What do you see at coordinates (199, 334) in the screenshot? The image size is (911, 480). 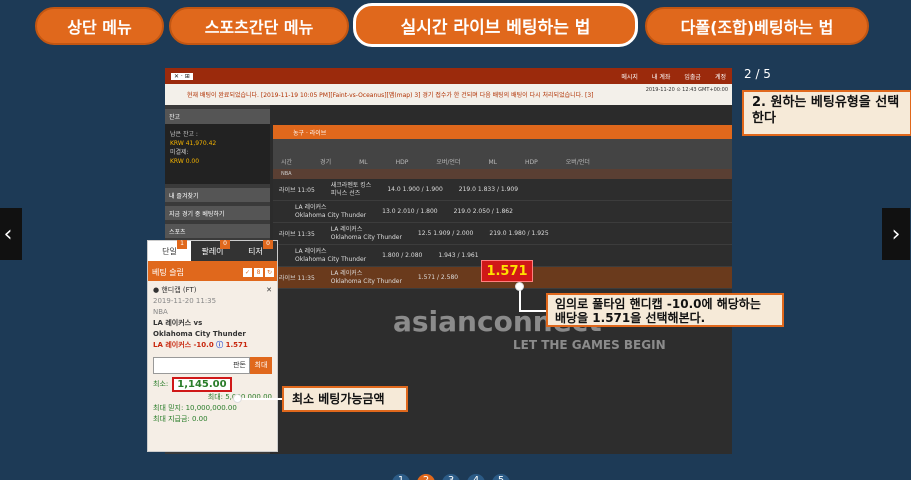 I see `away-team: Oklahoma City Thunder` at bounding box center [199, 334].